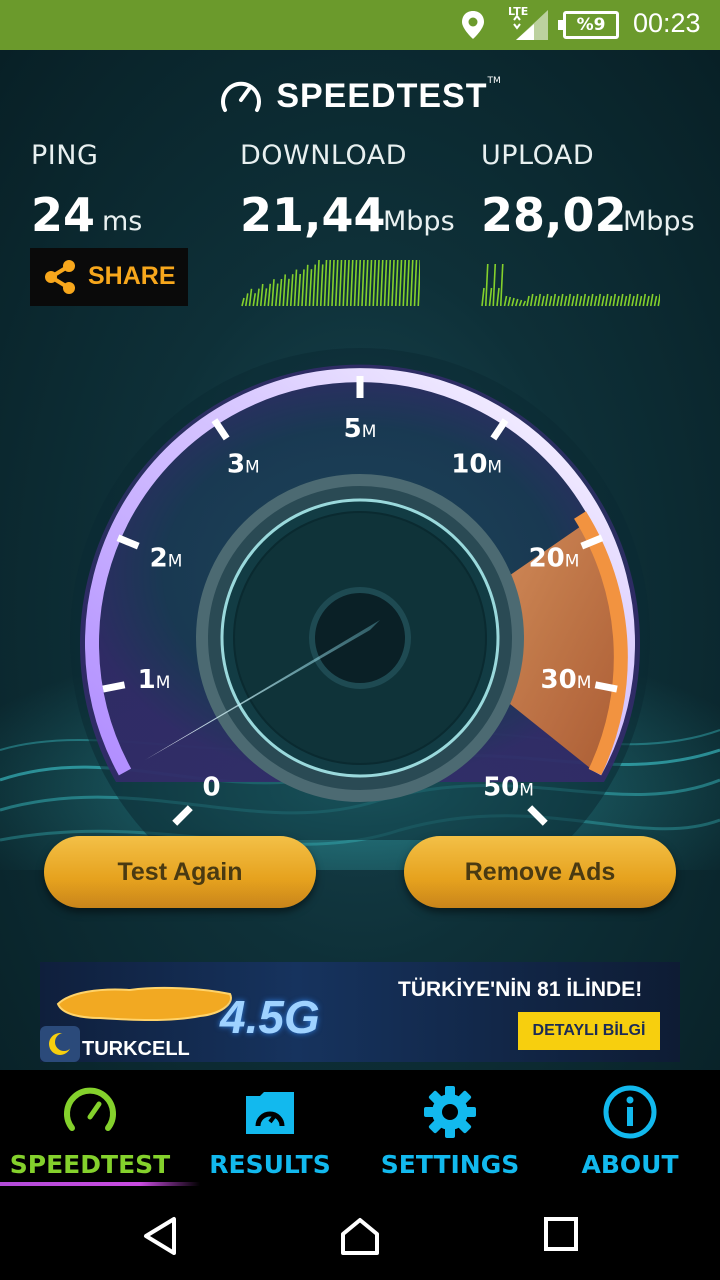 This screenshot has width=720, height=1280. What do you see at coordinates (450, 1112) in the screenshot?
I see `gear-icon` at bounding box center [450, 1112].